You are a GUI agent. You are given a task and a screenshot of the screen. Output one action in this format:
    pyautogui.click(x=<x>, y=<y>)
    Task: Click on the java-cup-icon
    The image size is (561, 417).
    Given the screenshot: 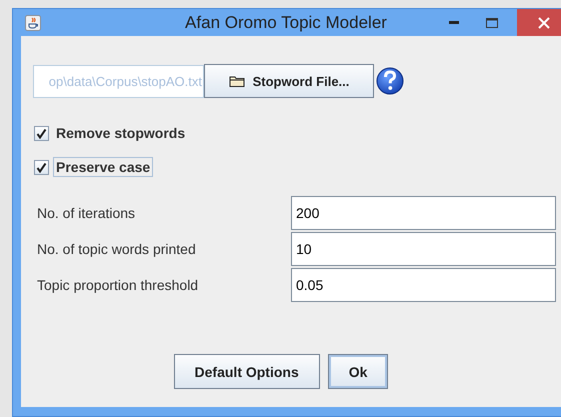 What is the action you would take?
    pyautogui.click(x=33, y=22)
    